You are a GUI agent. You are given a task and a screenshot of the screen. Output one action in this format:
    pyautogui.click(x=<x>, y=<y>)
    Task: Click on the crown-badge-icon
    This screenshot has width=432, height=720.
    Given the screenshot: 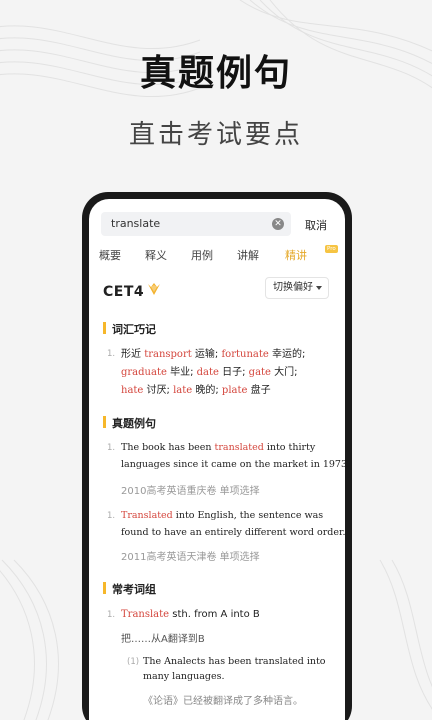 What is the action you would take?
    pyautogui.click(x=154, y=289)
    